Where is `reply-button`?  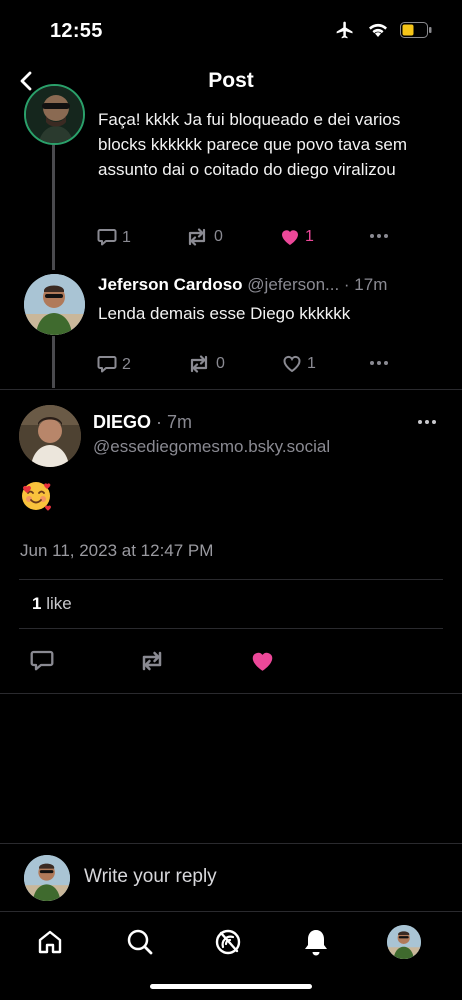 reply-button is located at coordinates (42, 663).